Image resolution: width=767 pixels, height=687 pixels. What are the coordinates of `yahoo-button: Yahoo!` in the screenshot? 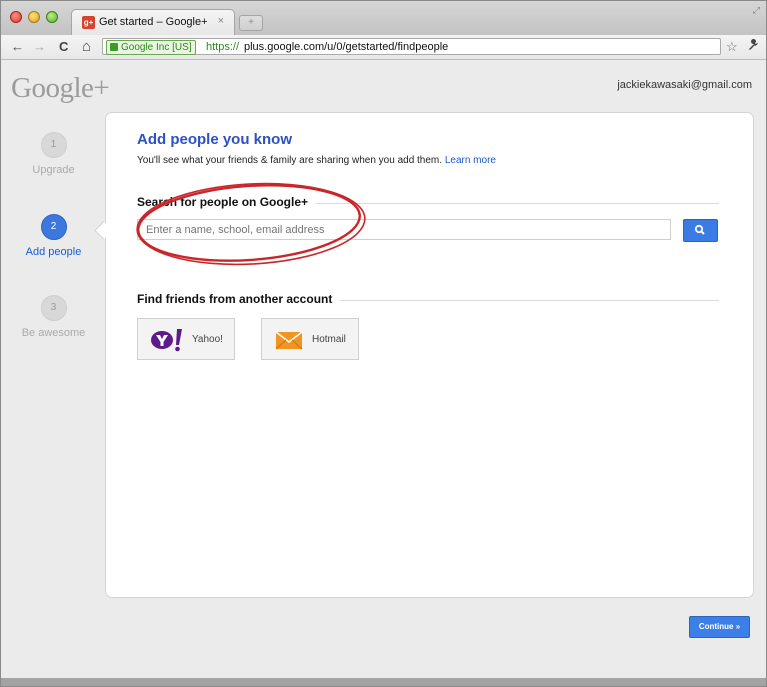 It's located at (186, 339).